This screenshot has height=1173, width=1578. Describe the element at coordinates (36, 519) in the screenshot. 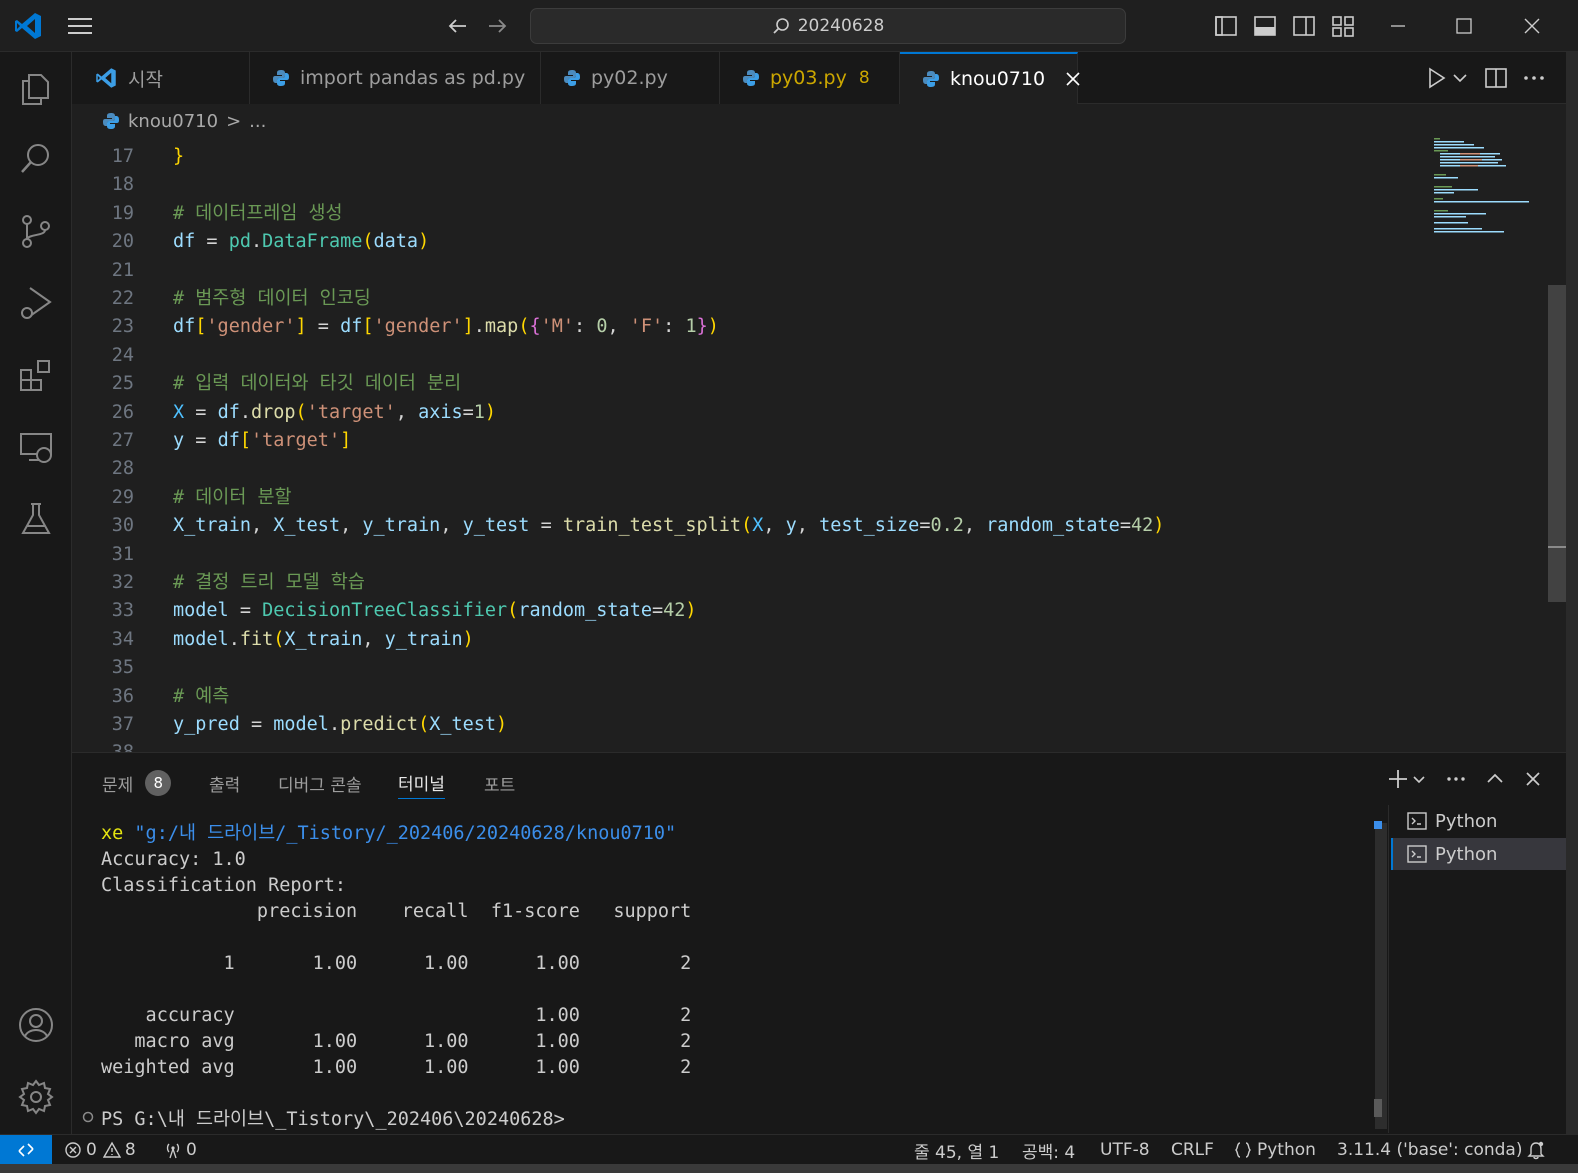

I see `testing-button` at that location.